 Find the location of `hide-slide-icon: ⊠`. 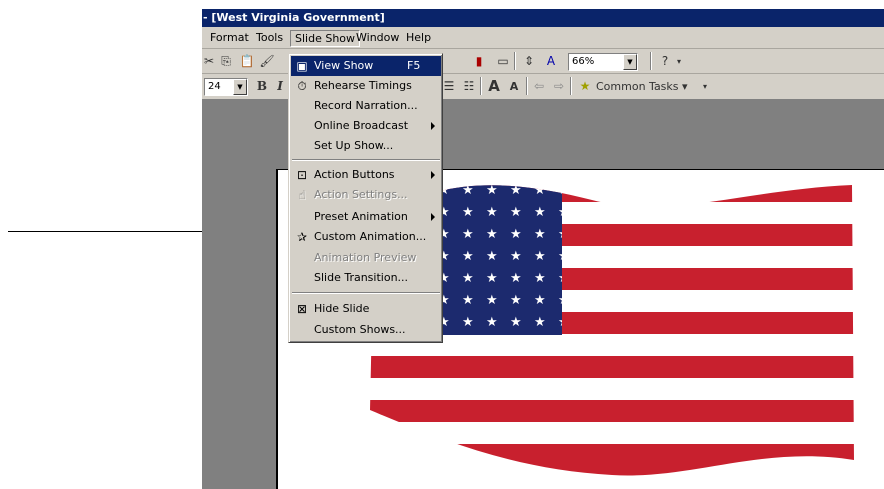

hide-slide-icon: ⊠ is located at coordinates (302, 309).